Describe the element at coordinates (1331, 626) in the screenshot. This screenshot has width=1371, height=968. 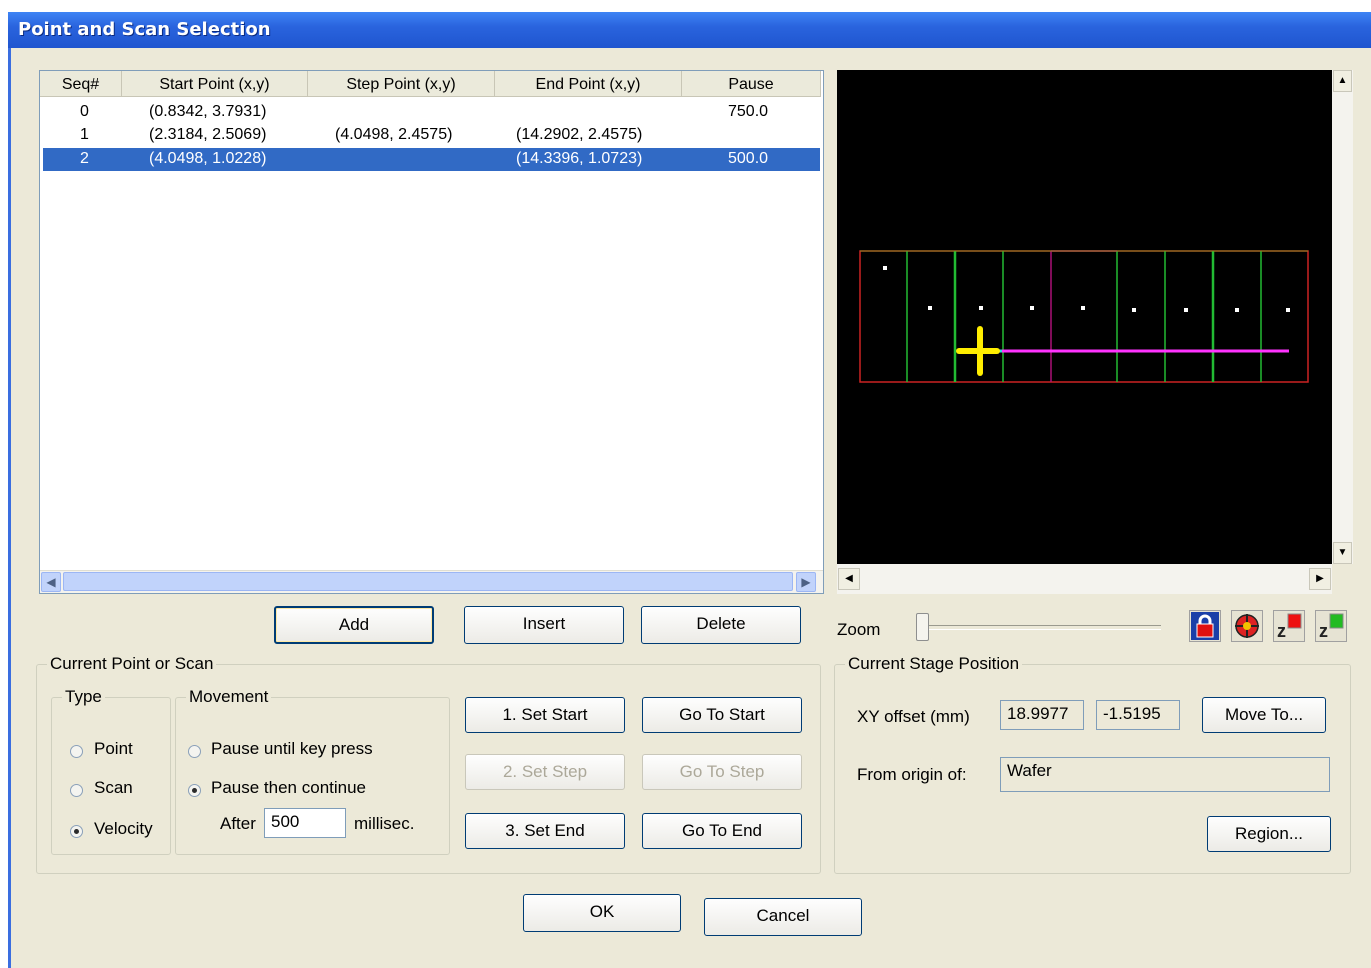
I see `z-green-icon: z` at that location.